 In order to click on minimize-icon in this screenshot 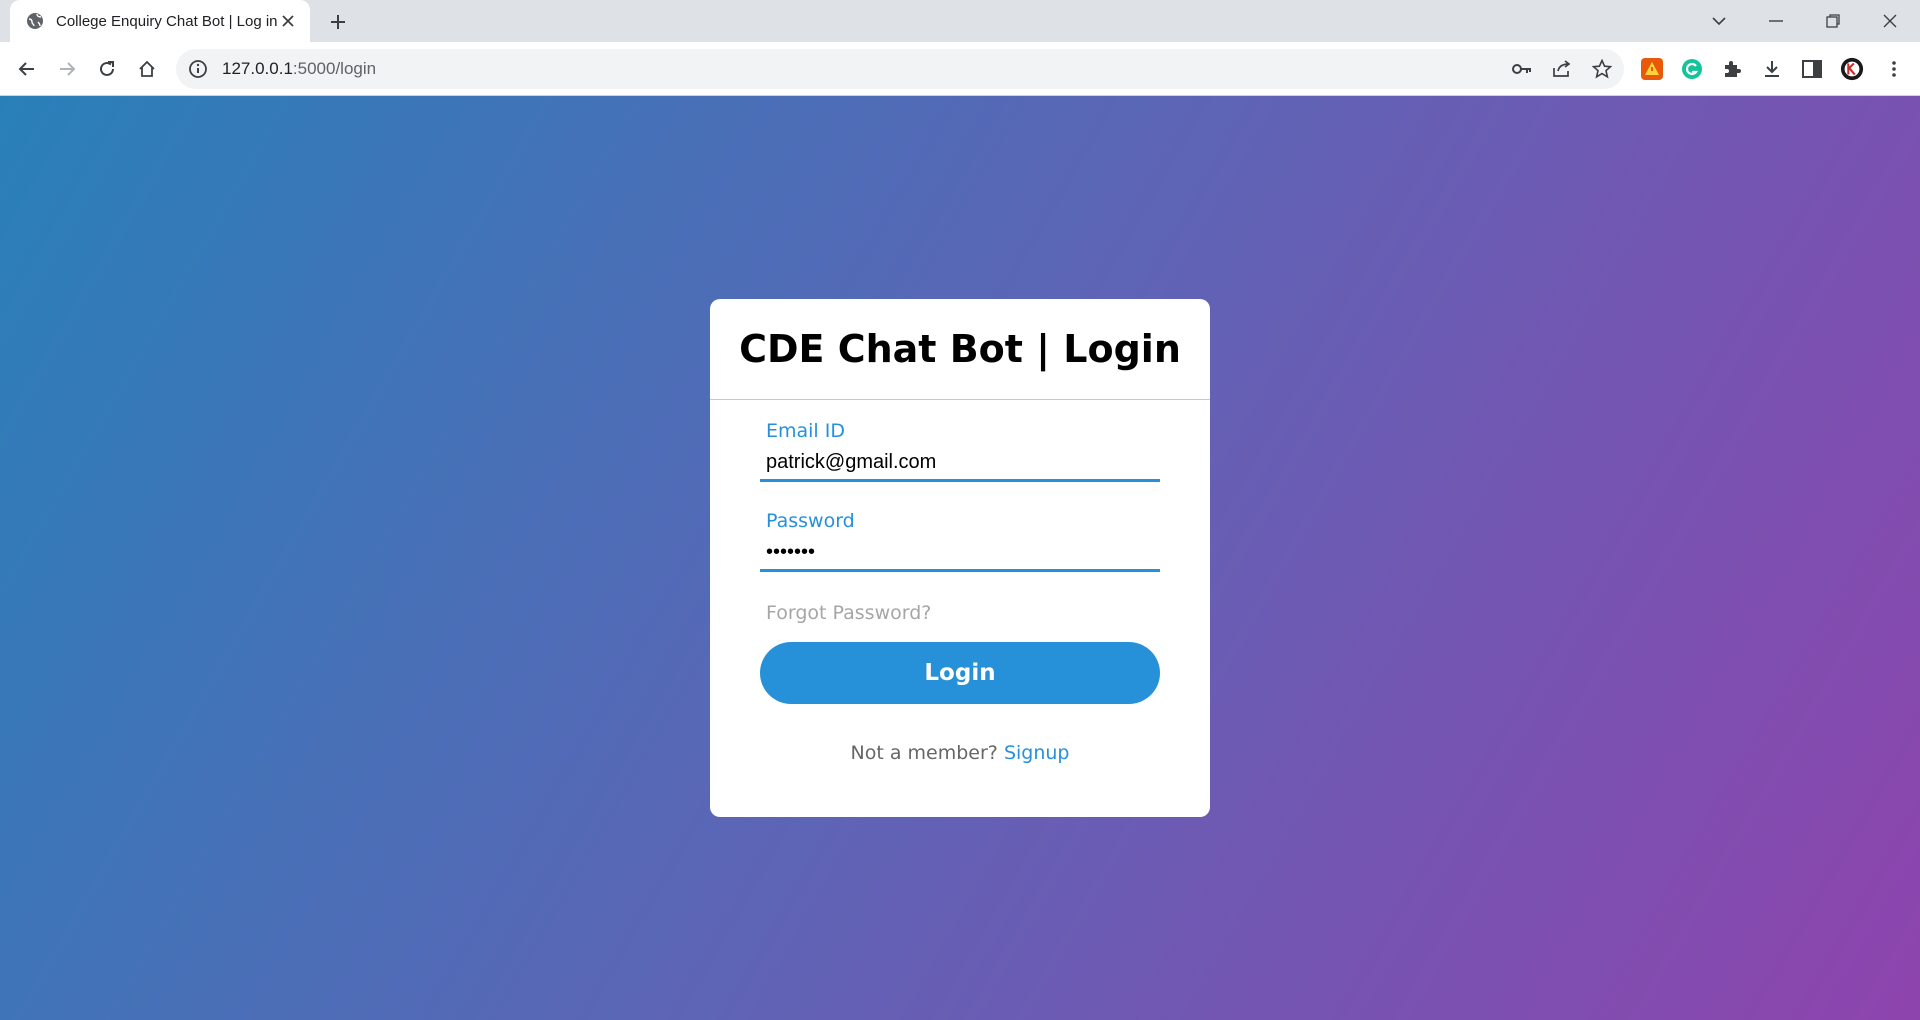, I will do `click(1776, 21)`.